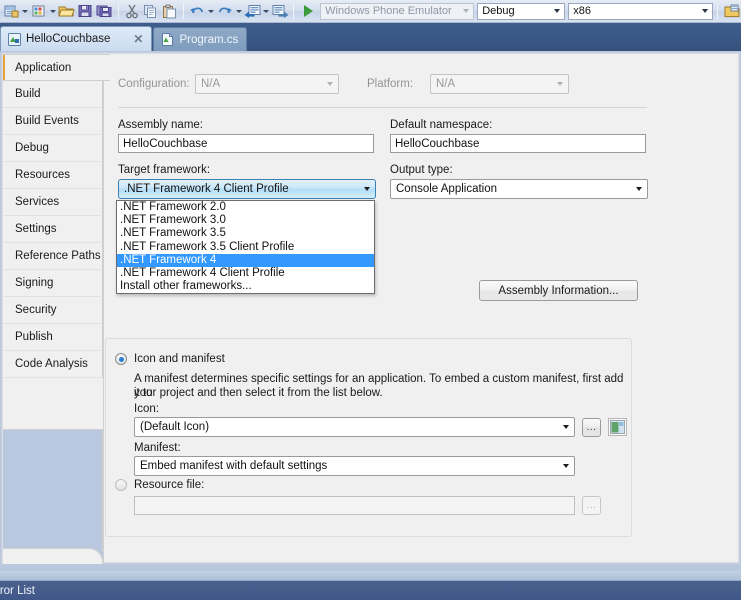  I want to click on open-file-icon, so click(66, 11).